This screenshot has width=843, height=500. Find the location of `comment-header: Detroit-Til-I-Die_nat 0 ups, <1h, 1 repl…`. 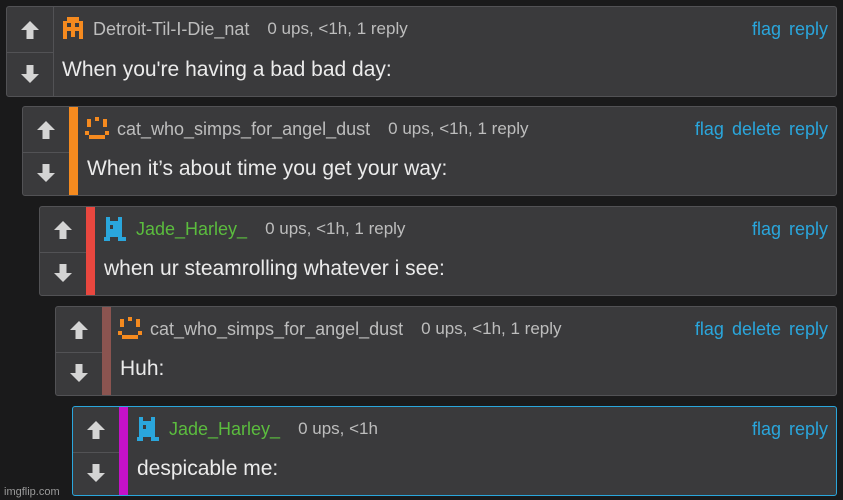

comment-header: Detroit-Til-I-Die_nat 0 ups, <1h, 1 repl… is located at coordinates (233, 29).